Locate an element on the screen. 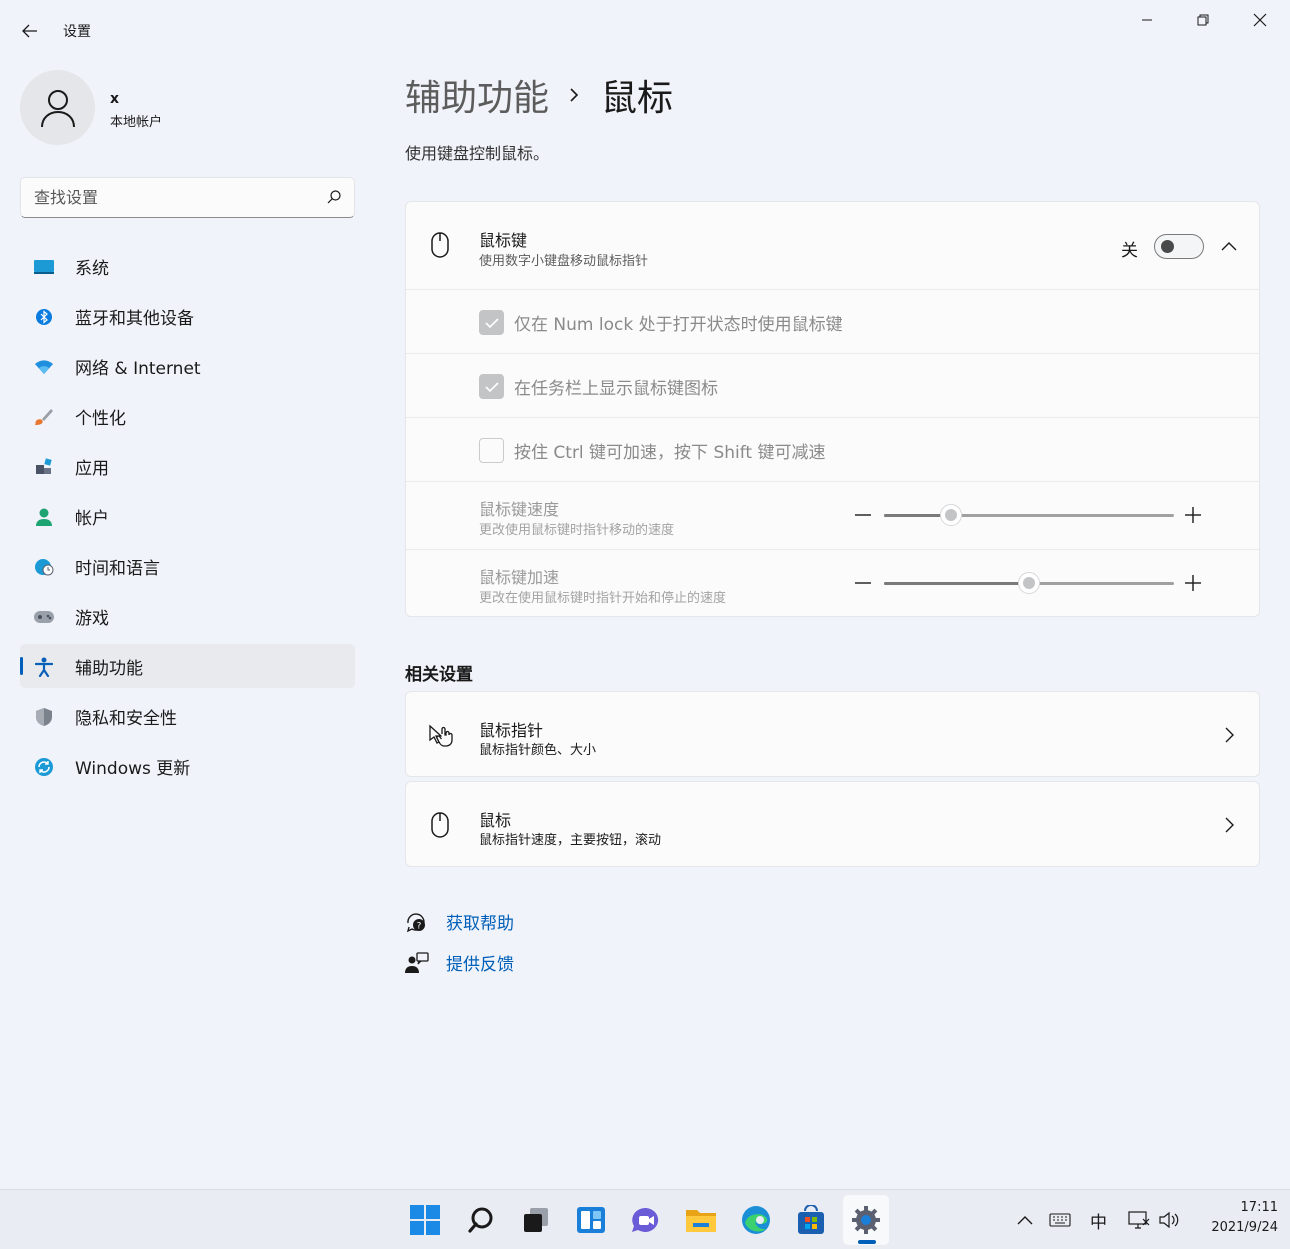 The image size is (1290, 1249). wifi-icon is located at coordinates (44, 367).